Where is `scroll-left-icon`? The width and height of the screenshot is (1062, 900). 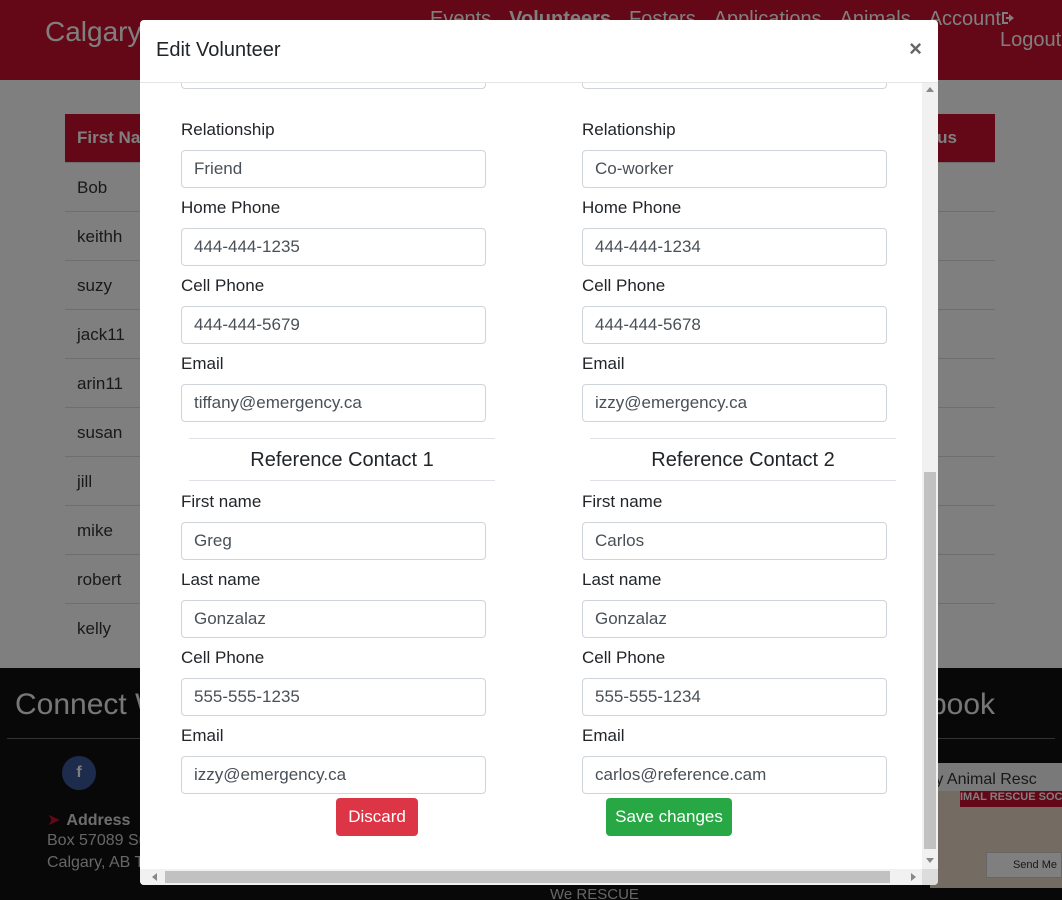
scroll-left-icon is located at coordinates (154, 877).